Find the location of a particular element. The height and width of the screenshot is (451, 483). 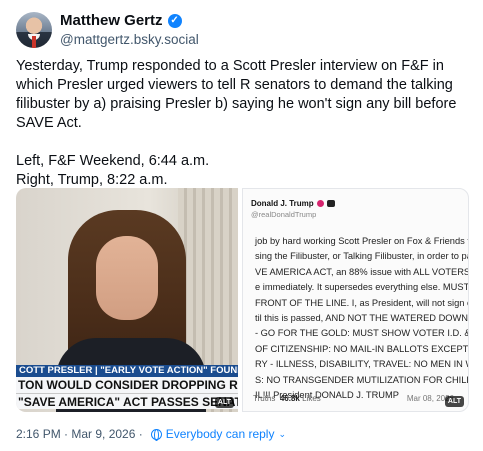

truth-footer-label: Truths is located at coordinates (264, 398).